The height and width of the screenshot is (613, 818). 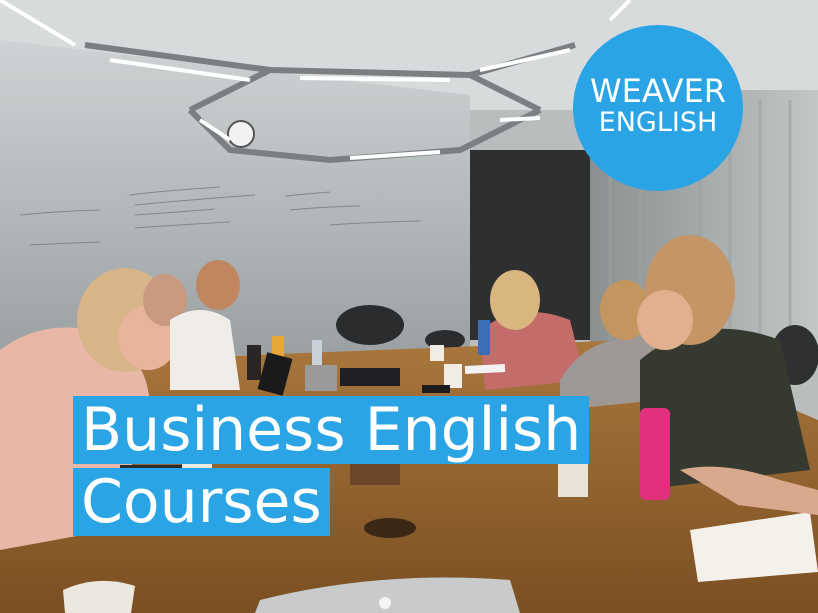 I want to click on weaver-english-logo: WEAVER ENGLISH, so click(x=658, y=108).